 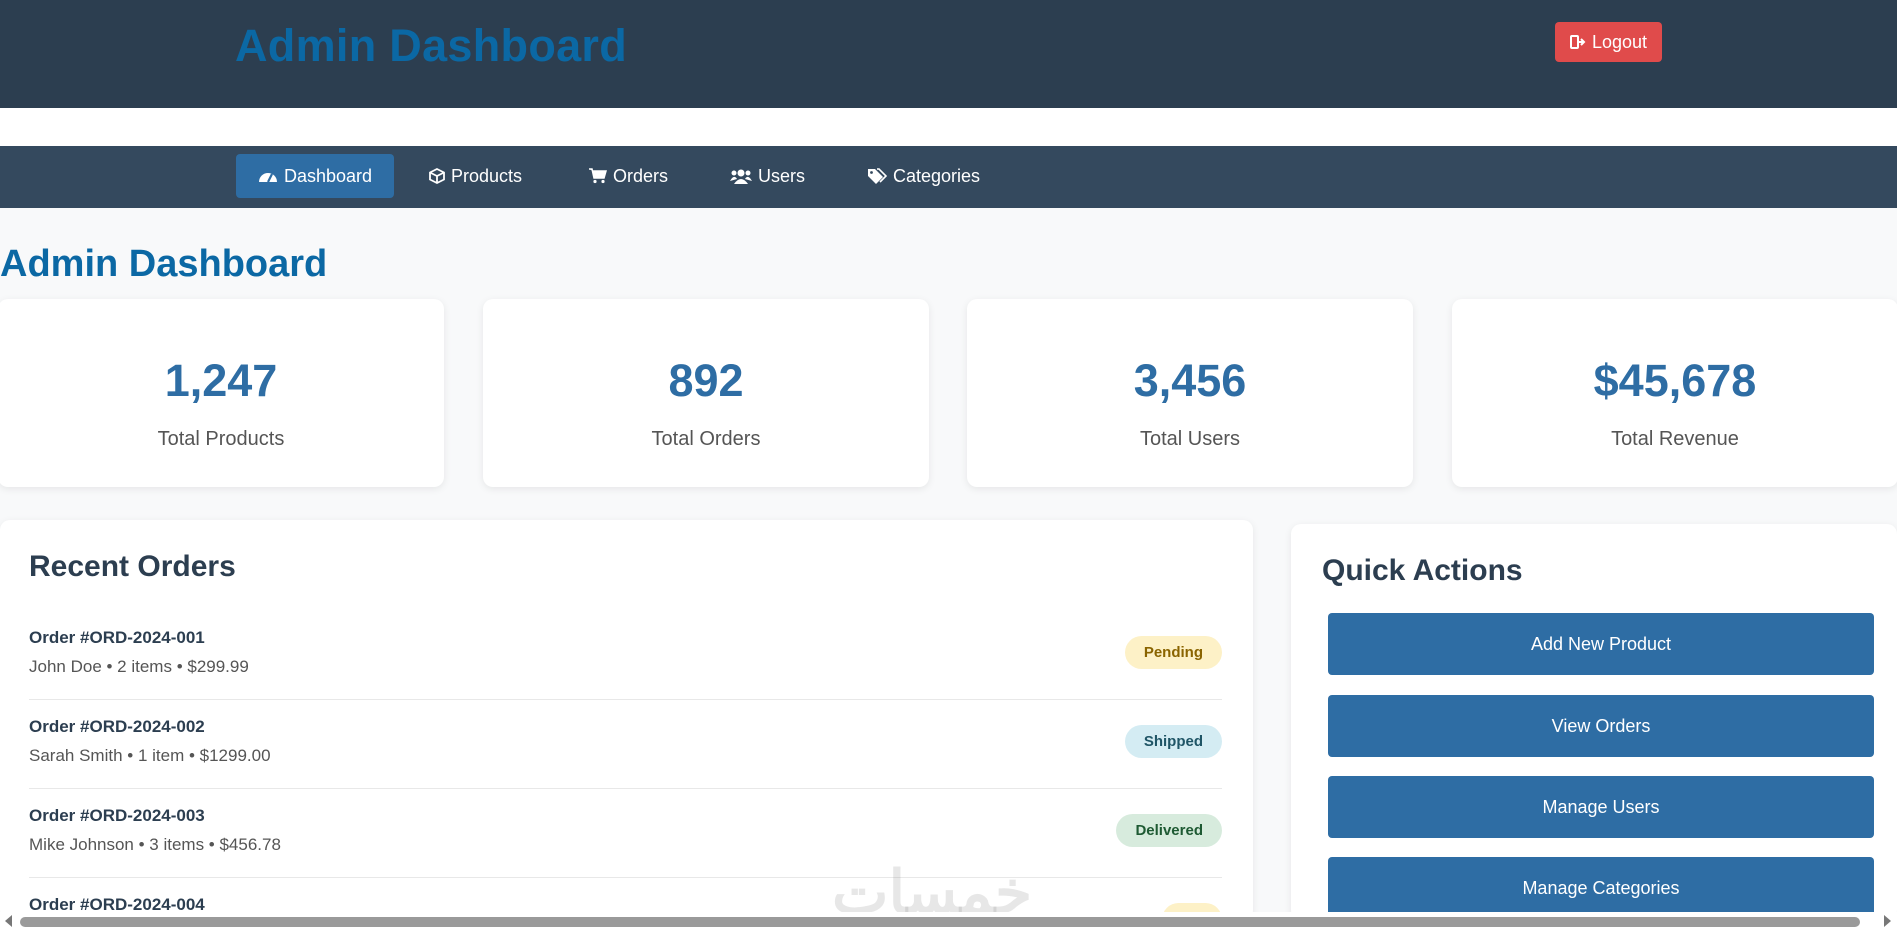 I want to click on sign-out-icon, so click(x=1577, y=42).